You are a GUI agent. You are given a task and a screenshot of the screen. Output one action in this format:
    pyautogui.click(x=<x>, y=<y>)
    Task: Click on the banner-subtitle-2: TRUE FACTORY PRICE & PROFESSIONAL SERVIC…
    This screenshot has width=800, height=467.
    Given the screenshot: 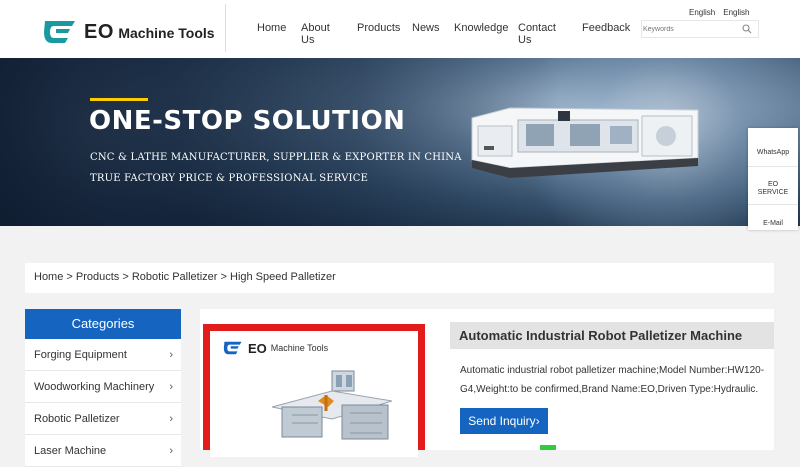 What is the action you would take?
    pyautogui.click(x=229, y=178)
    